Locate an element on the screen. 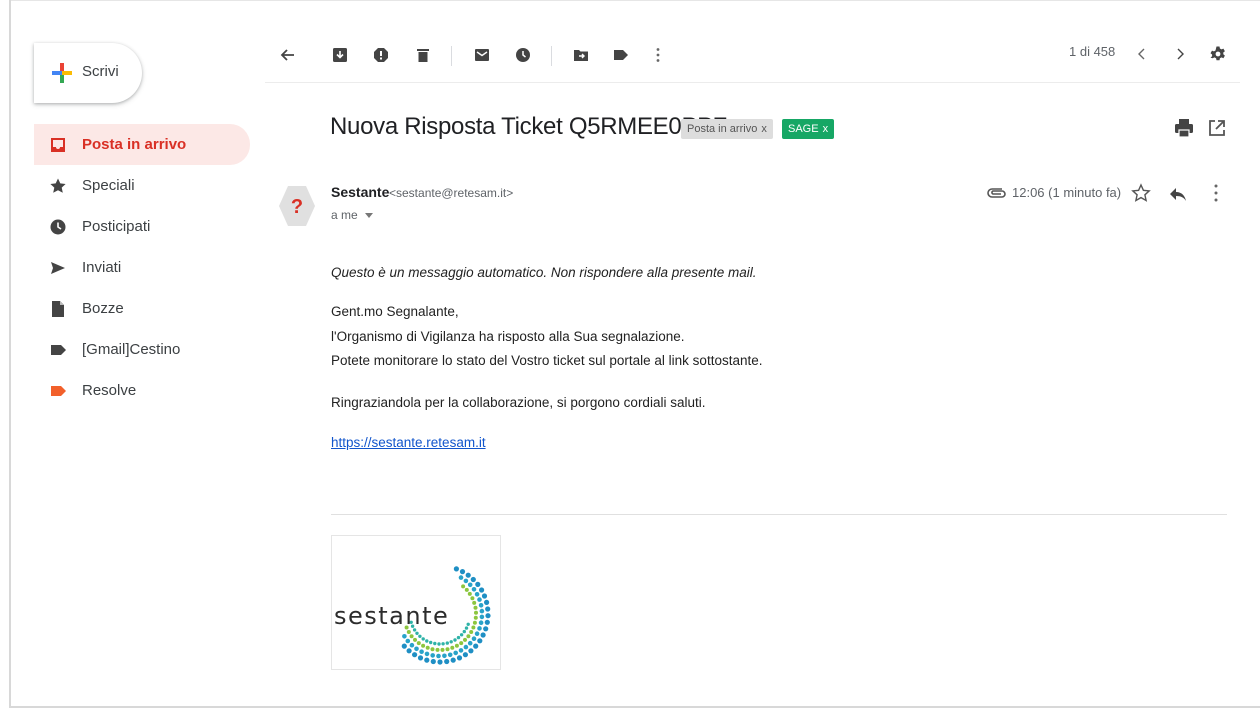 The height and width of the screenshot is (708, 1260). back-arrow-icon is located at coordinates (287, 55).